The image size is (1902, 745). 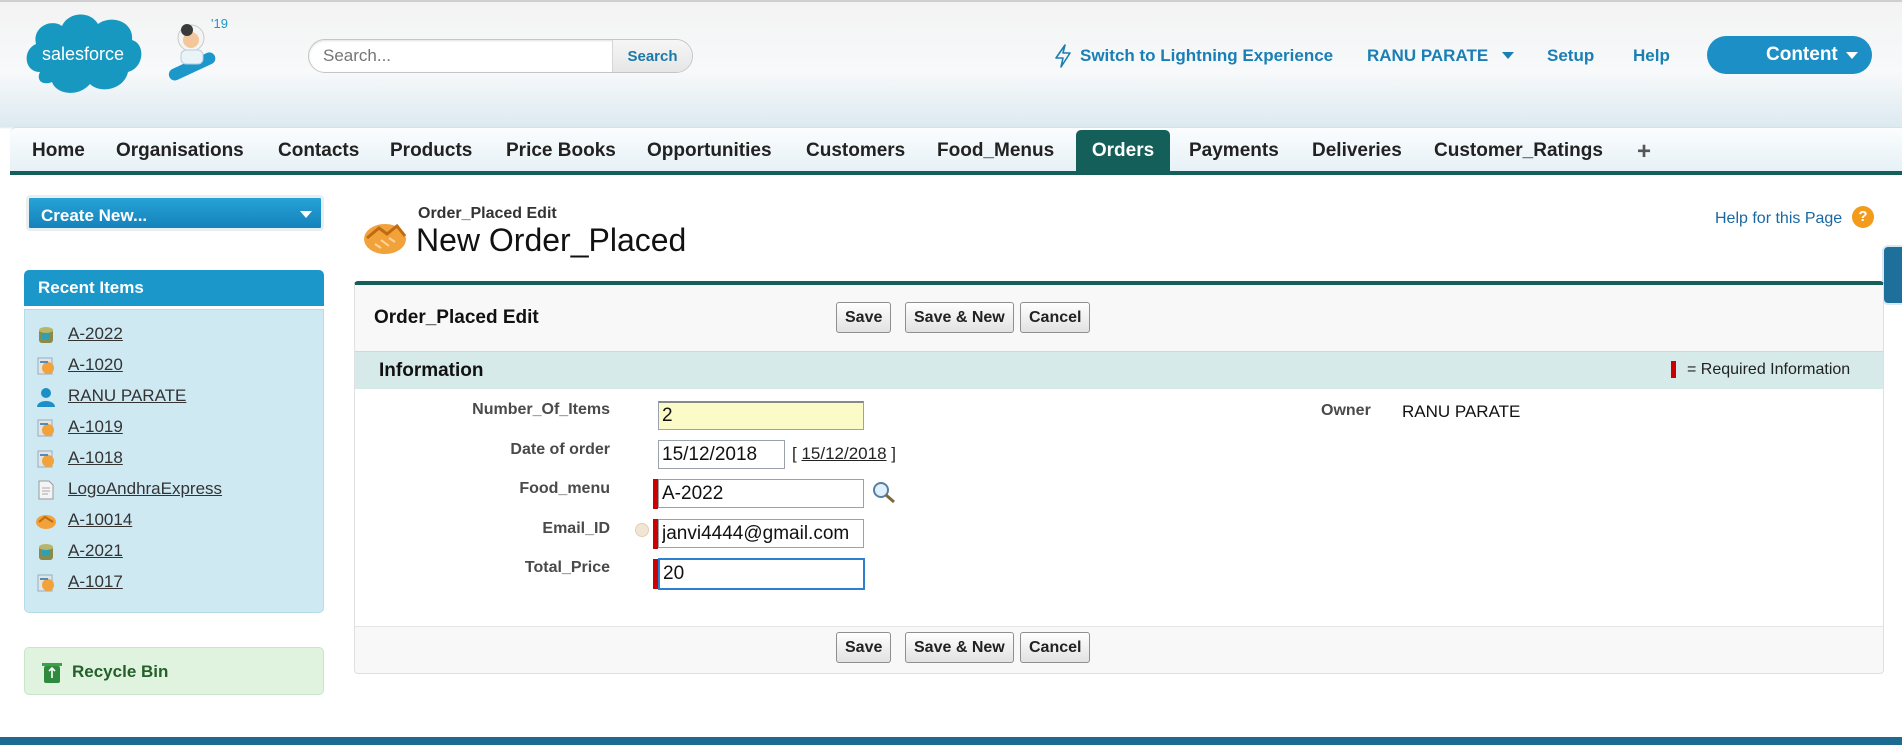 I want to click on recent-item-label: A-1020, so click(x=95, y=365).